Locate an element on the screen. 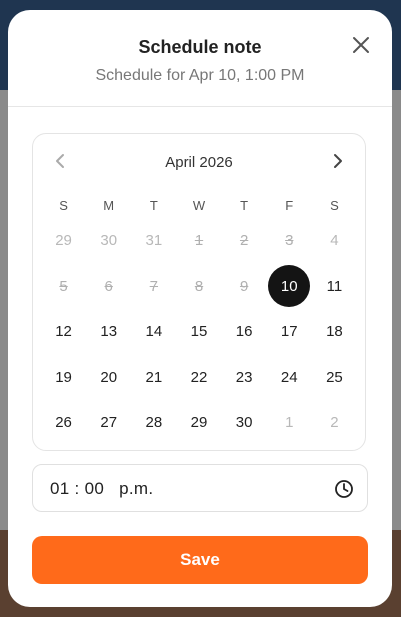 The height and width of the screenshot is (617, 401). calendar-day: 17 is located at coordinates (289, 332).